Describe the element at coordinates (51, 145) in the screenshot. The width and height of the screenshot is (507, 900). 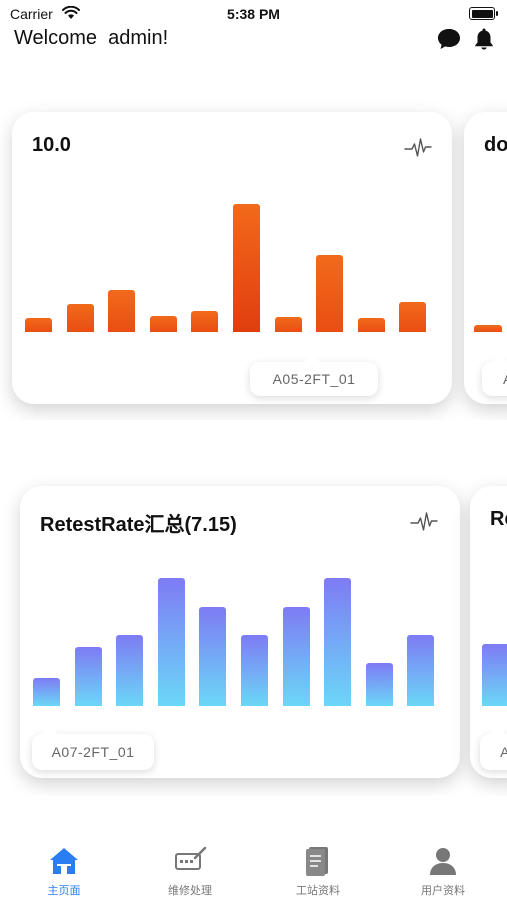
I see `card-title: 10.0` at that location.